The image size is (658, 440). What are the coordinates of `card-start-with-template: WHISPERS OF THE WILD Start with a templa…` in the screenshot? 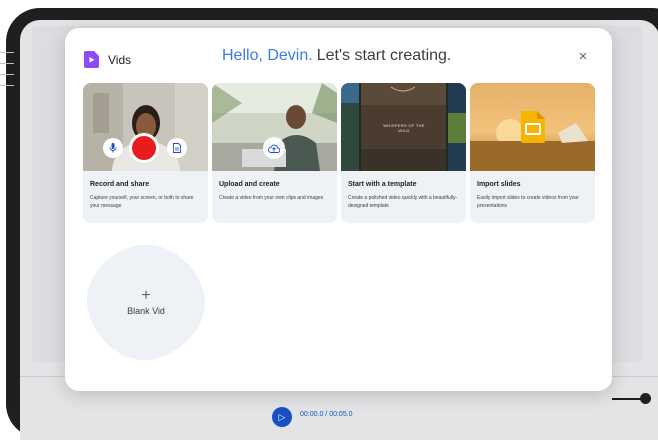 It's located at (403, 153).